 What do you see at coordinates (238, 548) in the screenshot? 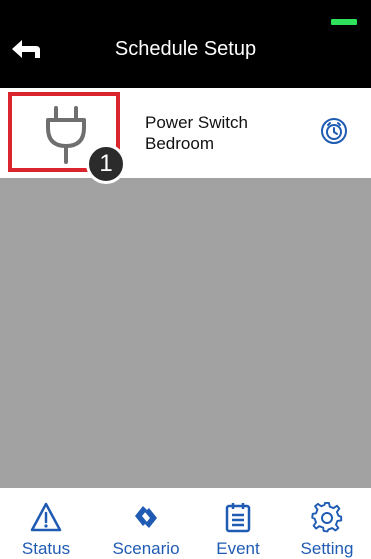
I see `nav-label-event: Event` at bounding box center [238, 548].